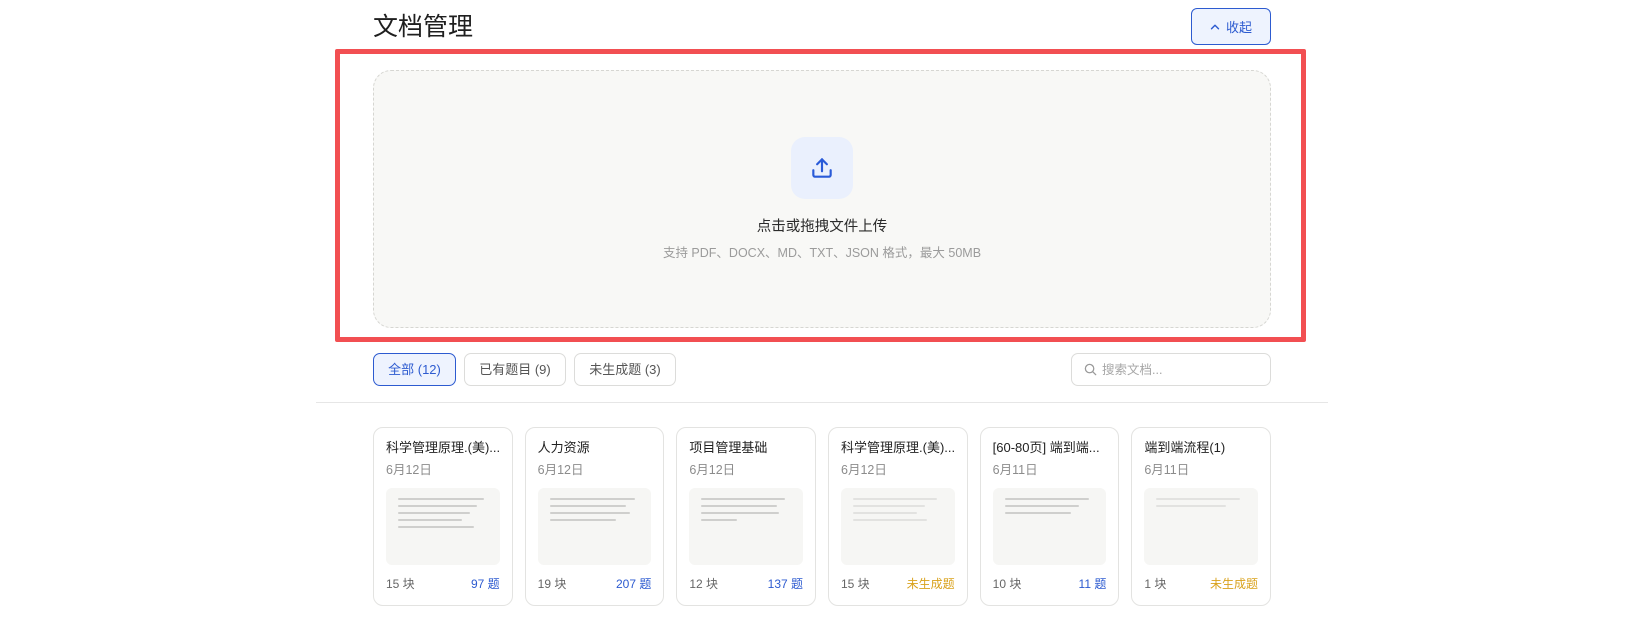 This screenshot has height=618, width=1644. I want to click on document-card: 项目管理基础 6月12日 12 块 137 题, so click(746, 516).